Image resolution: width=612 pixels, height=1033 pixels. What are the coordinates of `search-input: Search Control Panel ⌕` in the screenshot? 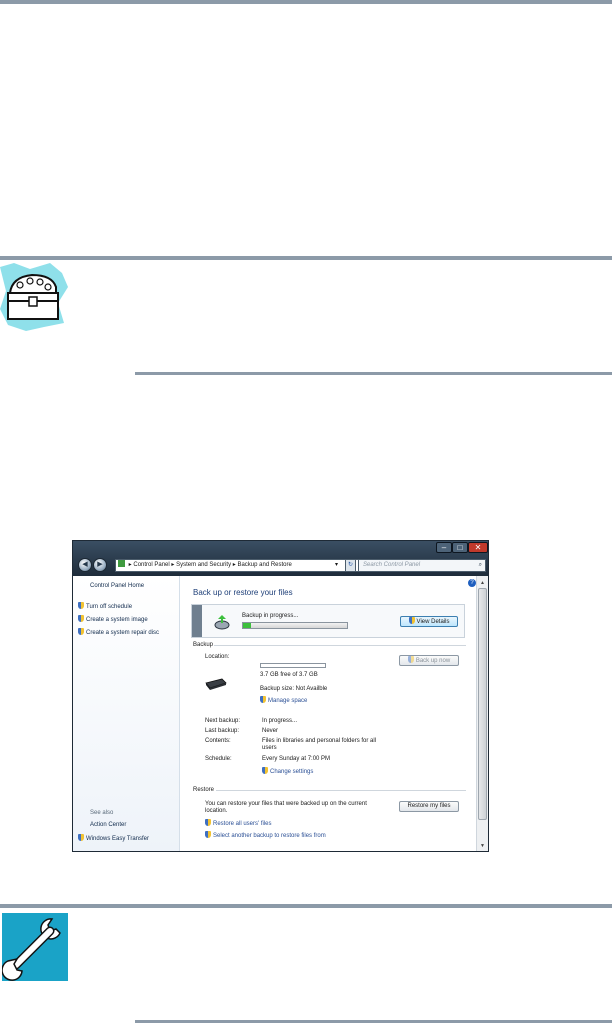 It's located at (422, 565).